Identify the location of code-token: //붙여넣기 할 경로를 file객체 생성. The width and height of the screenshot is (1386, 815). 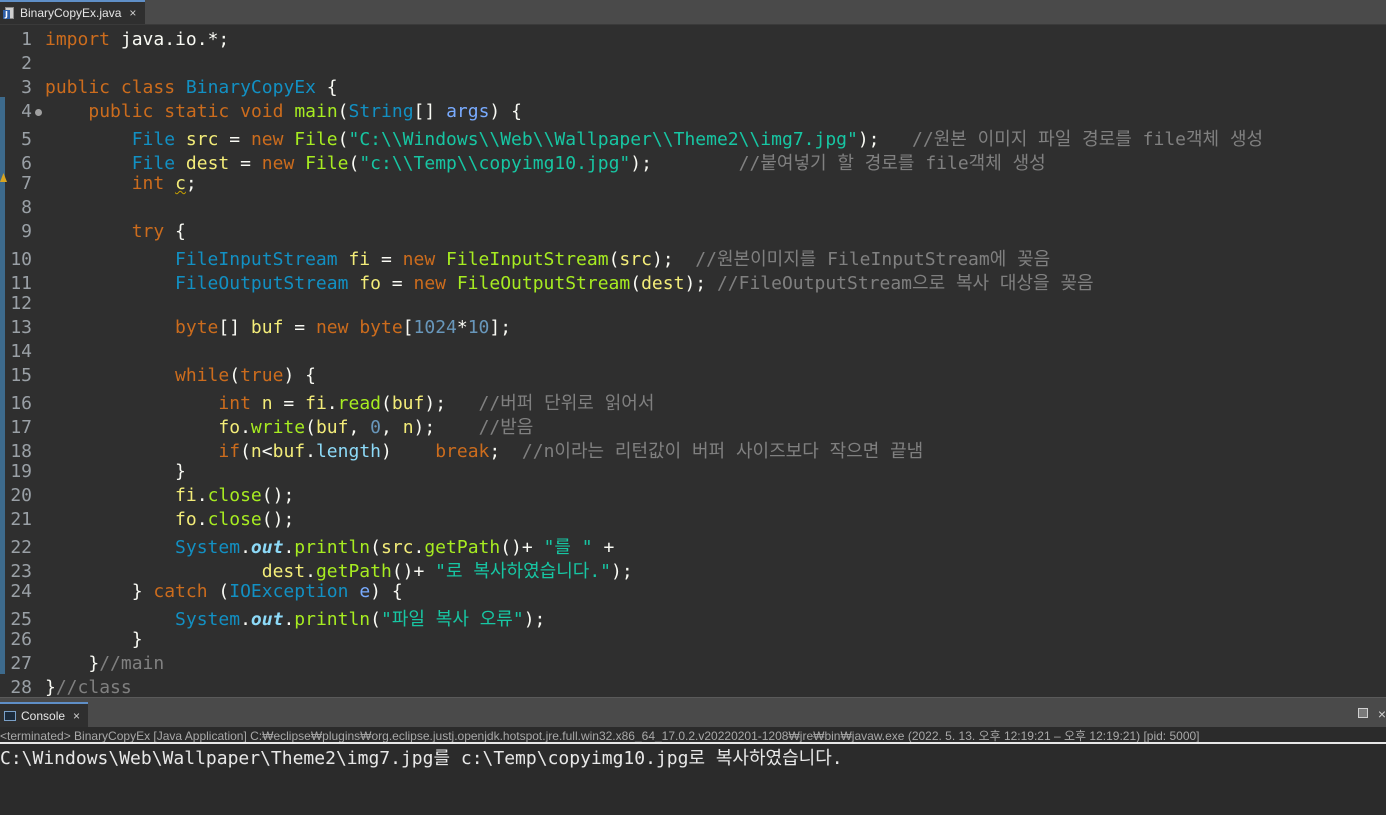
(892, 163).